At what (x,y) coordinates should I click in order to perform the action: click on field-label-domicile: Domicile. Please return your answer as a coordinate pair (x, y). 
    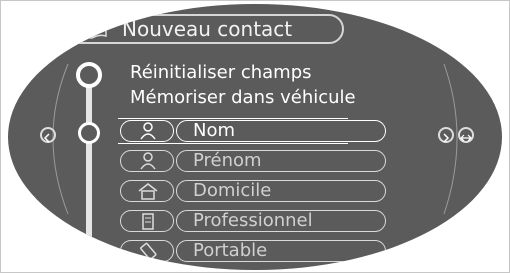
    Looking at the image, I should click on (281, 191).